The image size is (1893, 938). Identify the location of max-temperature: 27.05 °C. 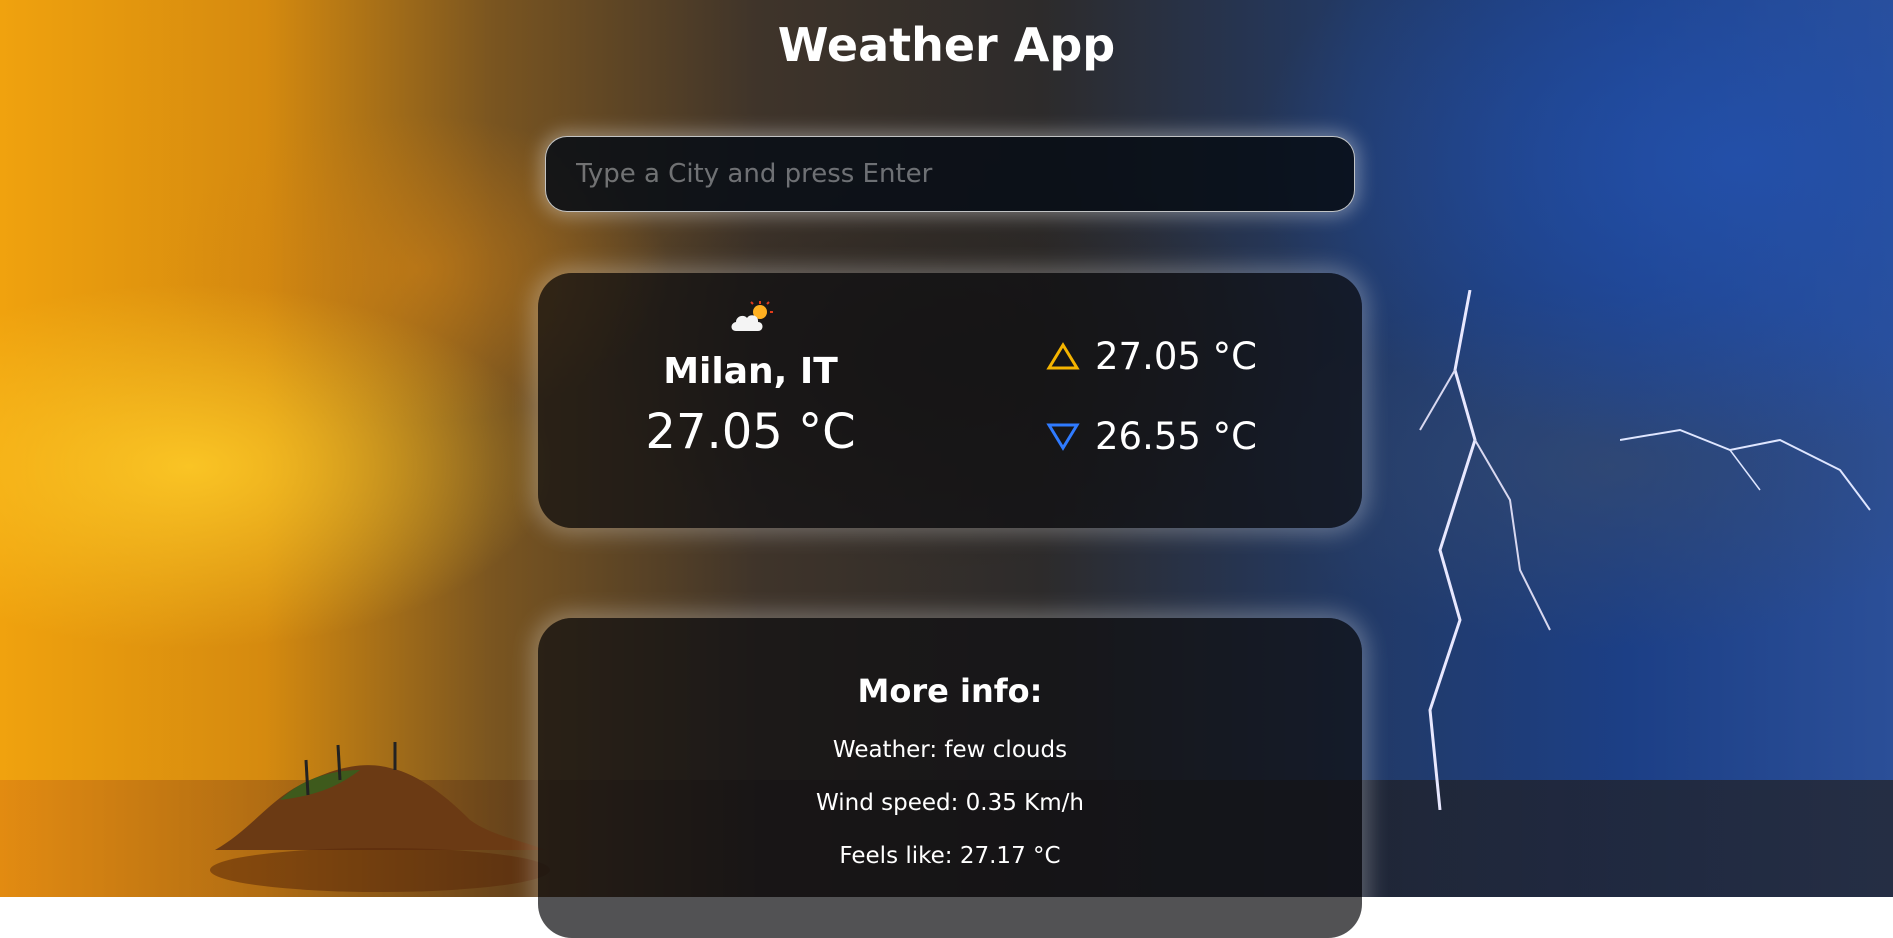
(1176, 356).